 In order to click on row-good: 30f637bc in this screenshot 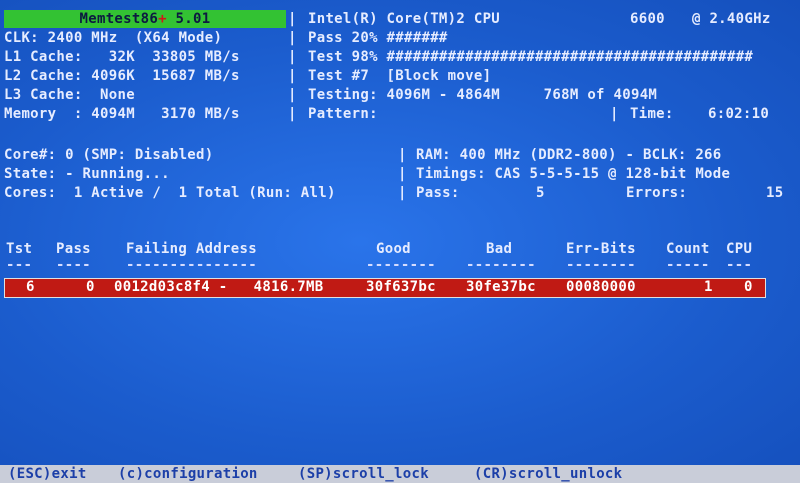, I will do `click(401, 287)`.